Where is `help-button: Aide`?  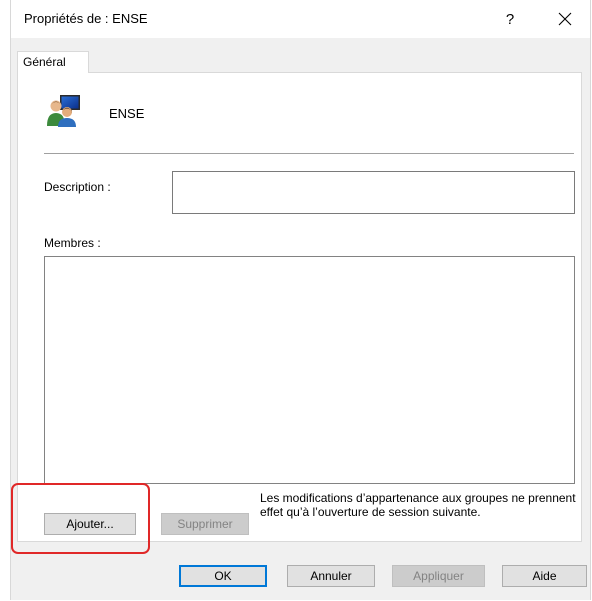 help-button: Aide is located at coordinates (544, 576).